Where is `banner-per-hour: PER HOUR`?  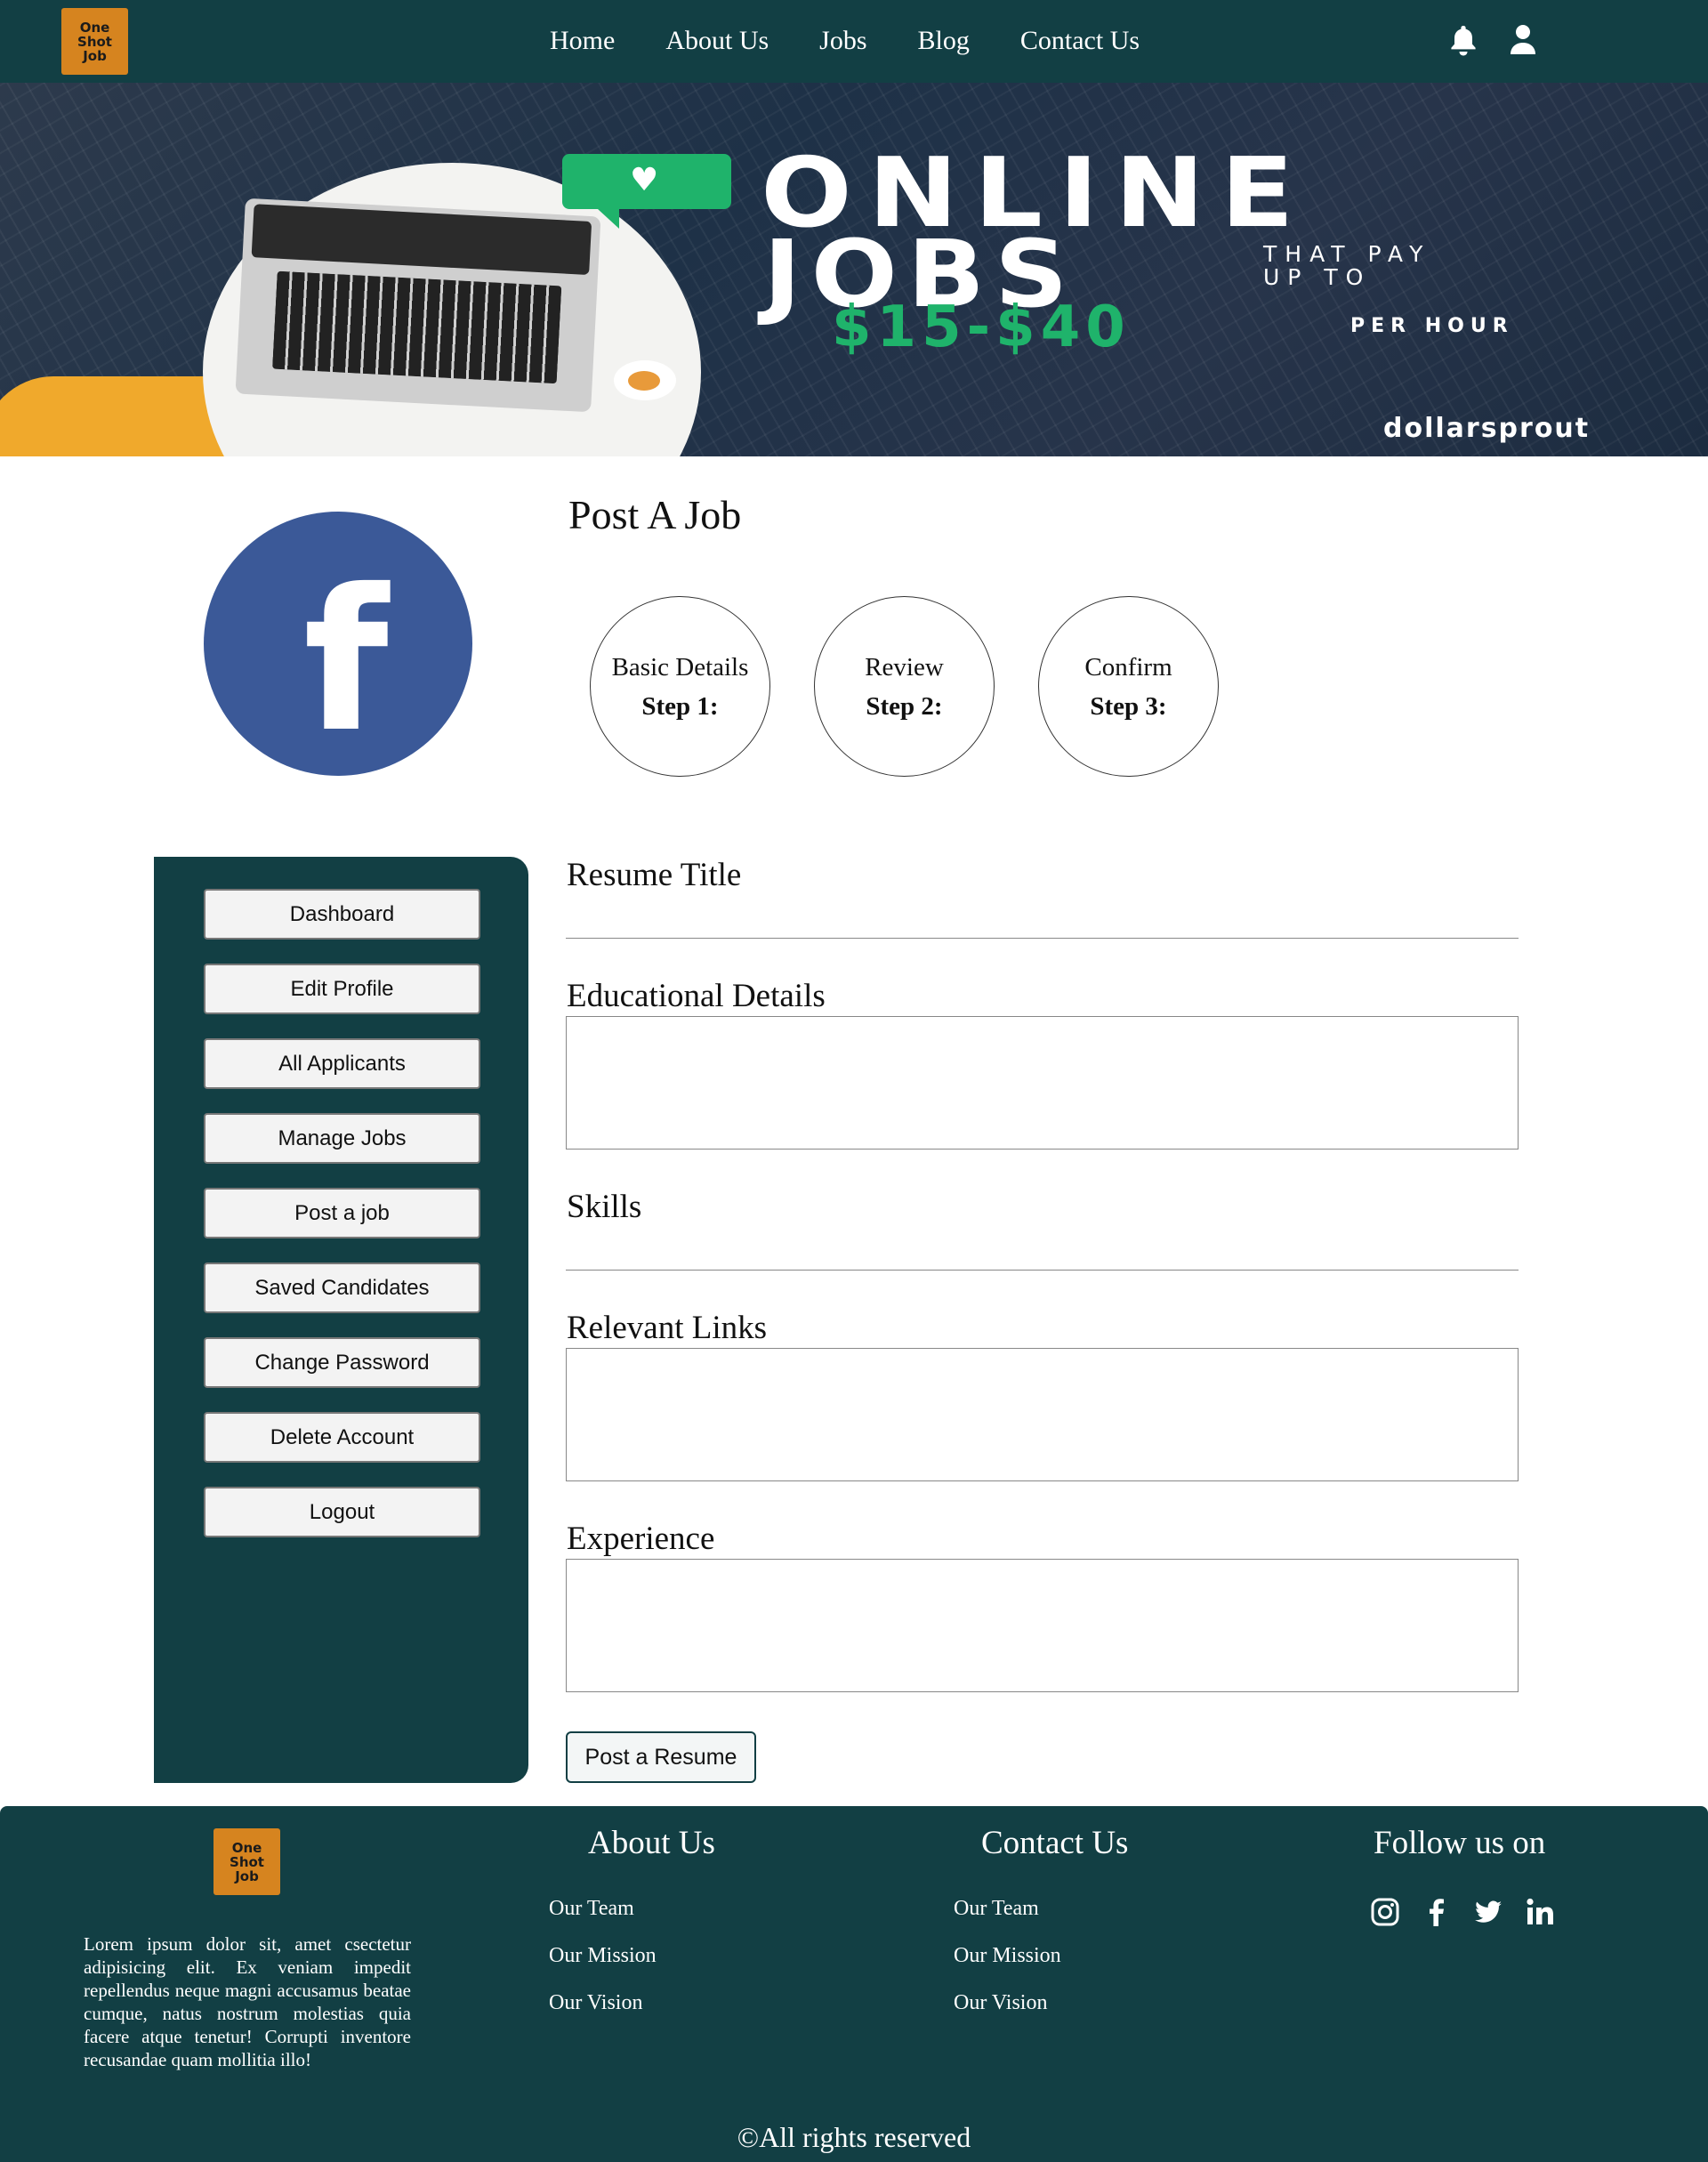 banner-per-hour: PER HOUR is located at coordinates (1432, 326).